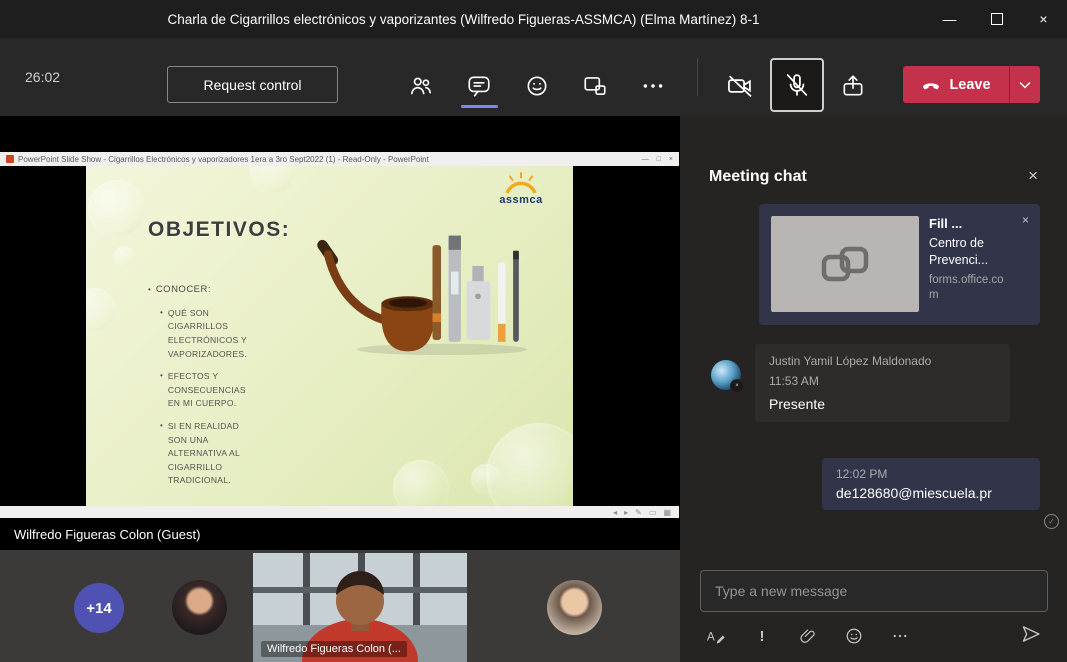 The width and height of the screenshot is (1067, 662). I want to click on hang-up-icon, so click(931, 85).